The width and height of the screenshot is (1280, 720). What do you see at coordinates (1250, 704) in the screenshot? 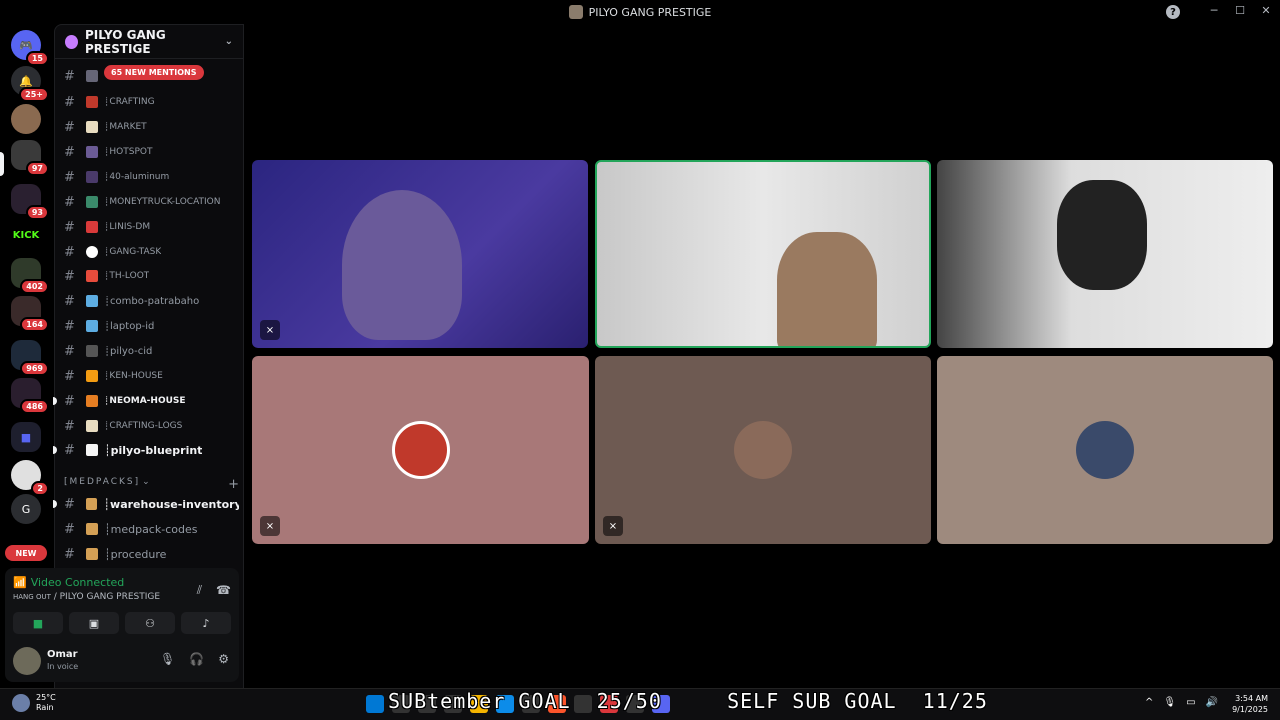
I see `clock: 3:54 AM 9/1/2025` at bounding box center [1250, 704].